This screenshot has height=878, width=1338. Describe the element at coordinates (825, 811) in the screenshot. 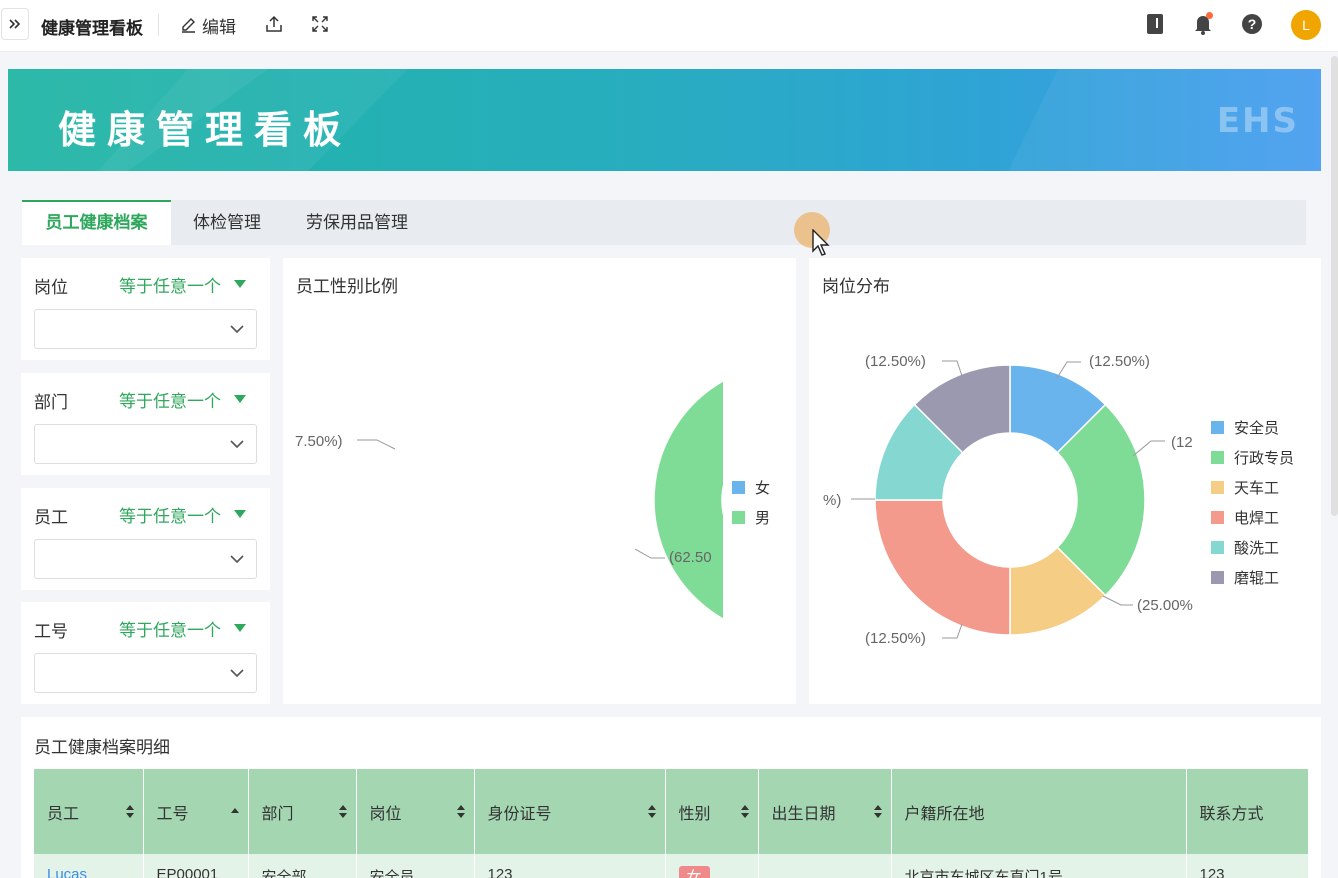

I see `column-header: 出生日期` at that location.